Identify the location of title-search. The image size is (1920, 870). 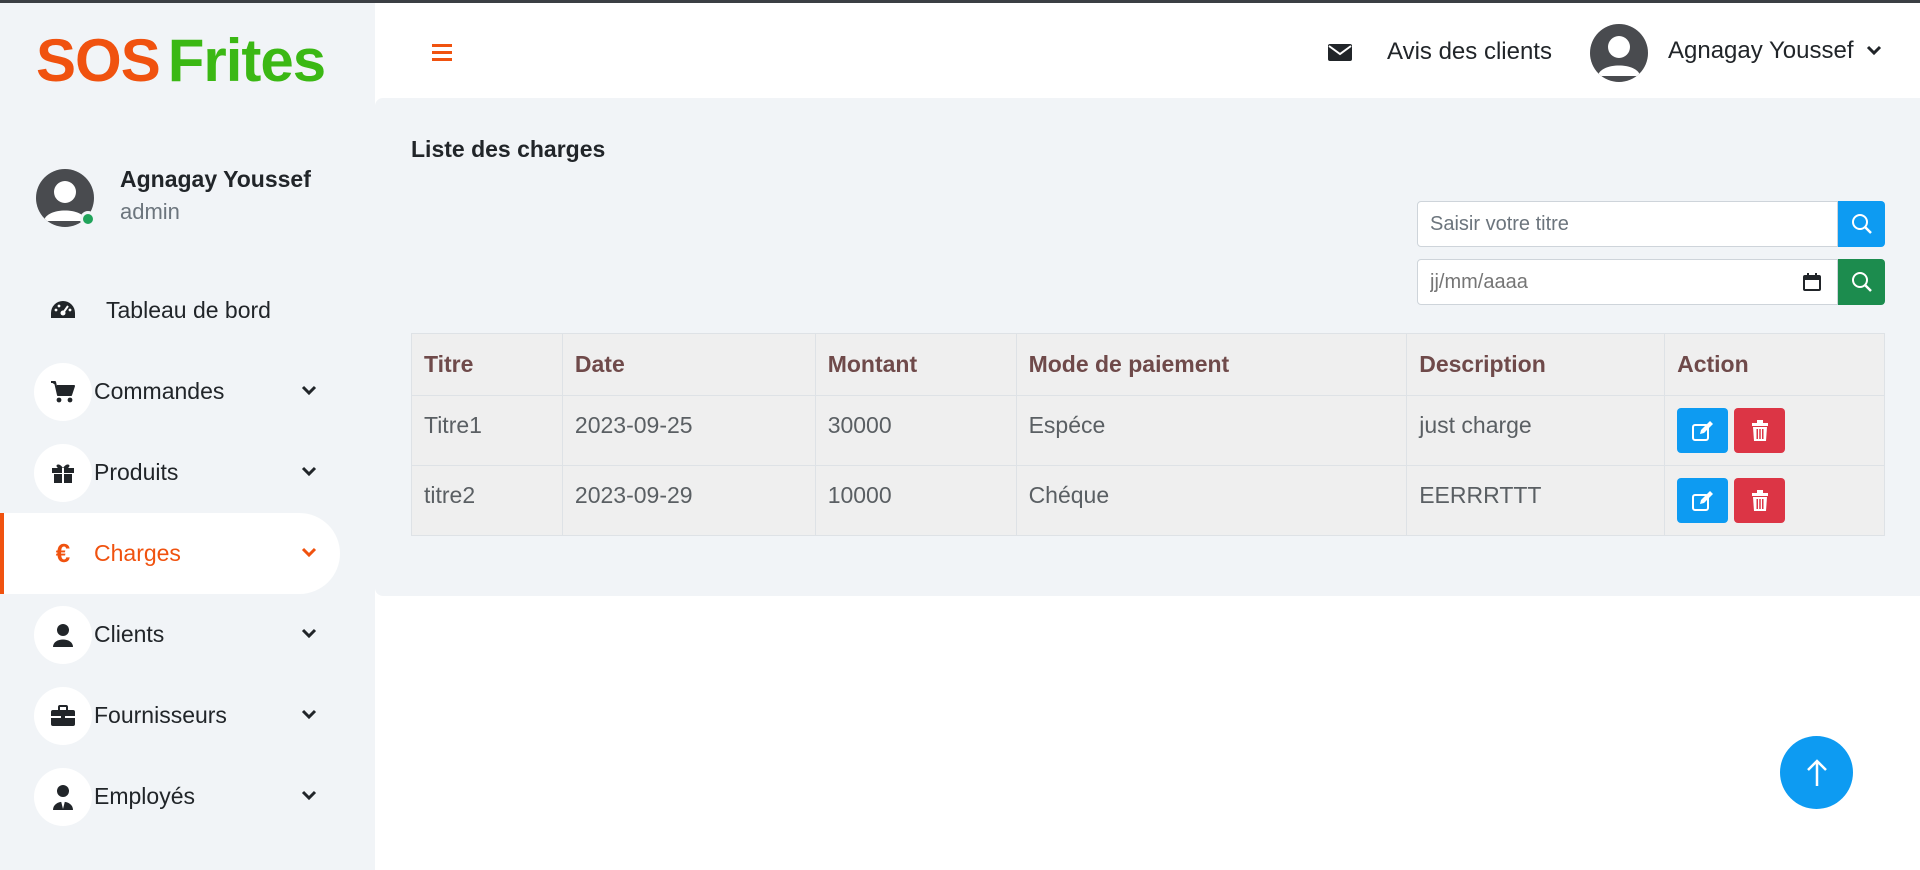
(1651, 224).